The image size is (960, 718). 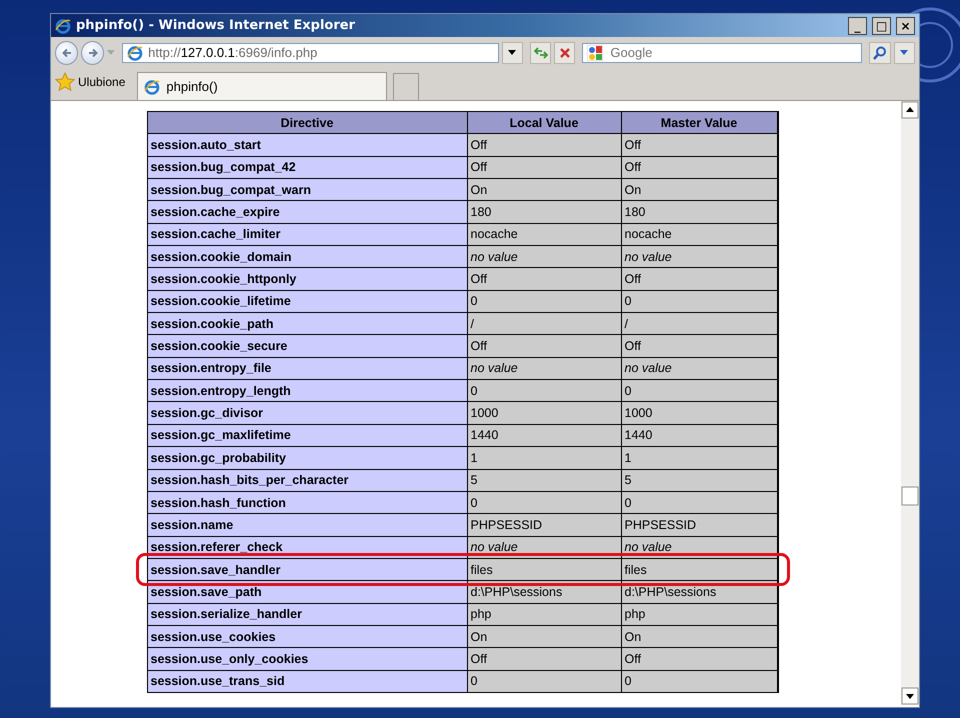 I want to click on table-cell: session.hash_bits_per_character, so click(x=307, y=480).